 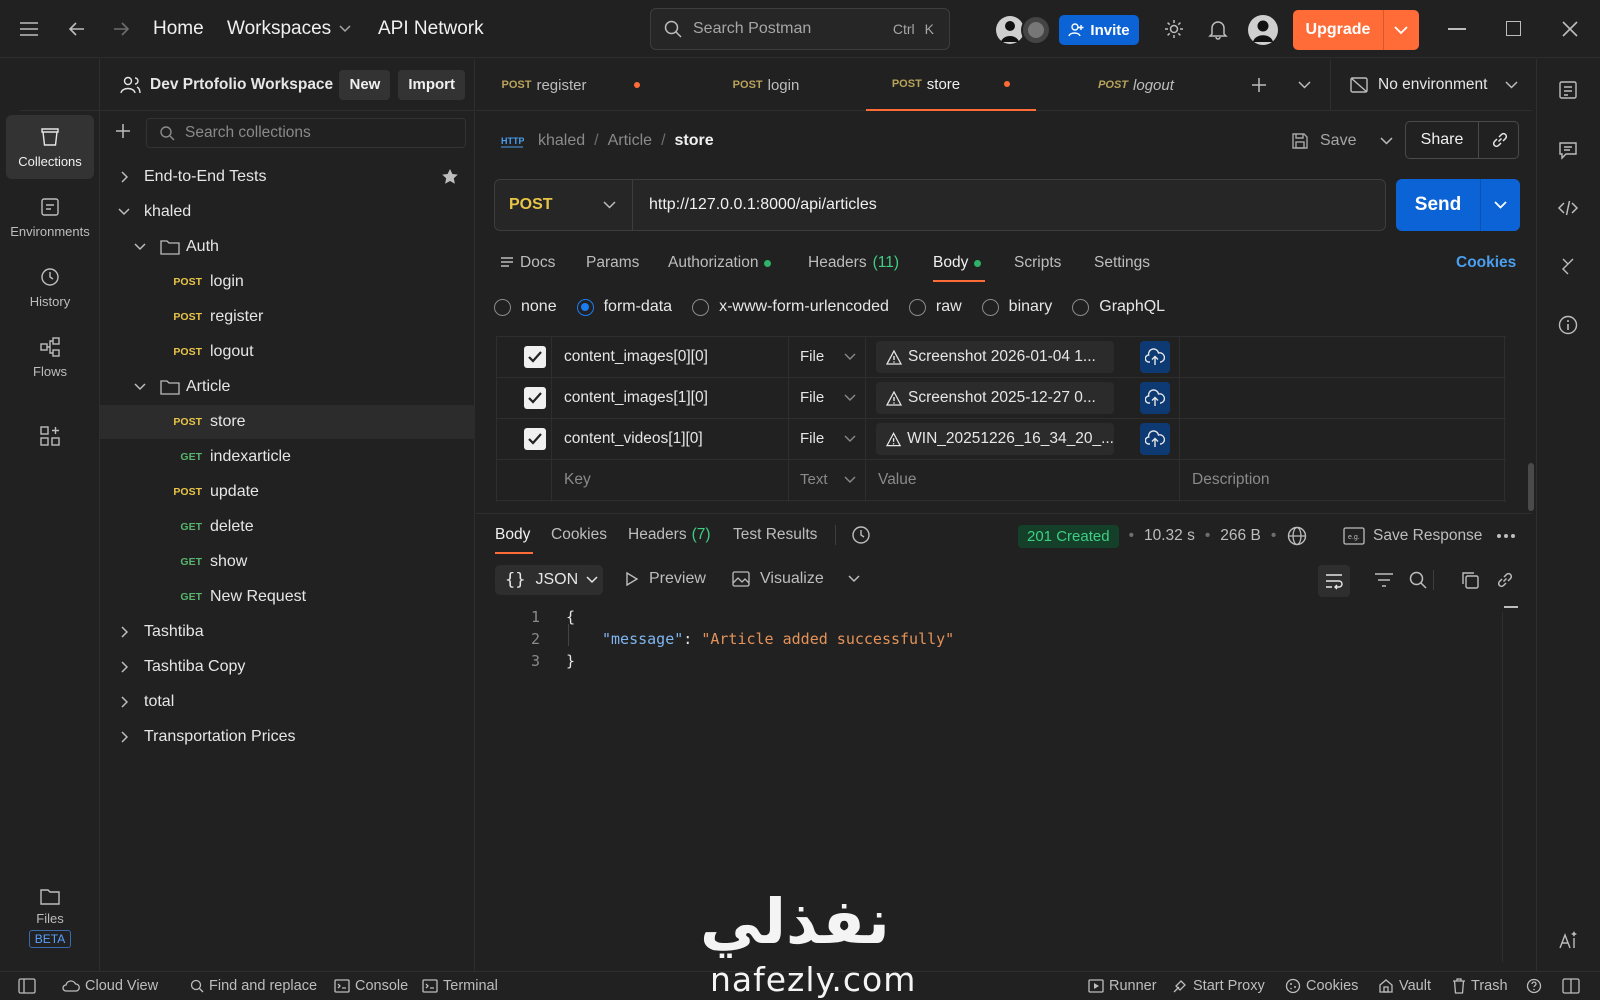 What do you see at coordinates (287, 632) in the screenshot?
I see `tree-collection-tashtiba: Tashtiba` at bounding box center [287, 632].